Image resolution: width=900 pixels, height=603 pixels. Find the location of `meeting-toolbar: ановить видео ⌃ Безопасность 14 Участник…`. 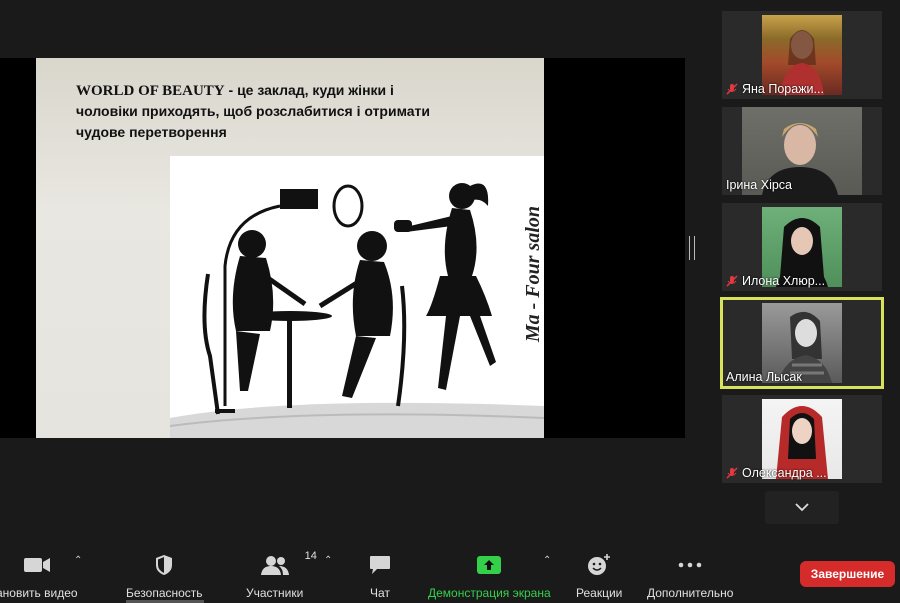

meeting-toolbar: ановить видео ⌃ Безопасность 14 Участник… is located at coordinates (450, 571).